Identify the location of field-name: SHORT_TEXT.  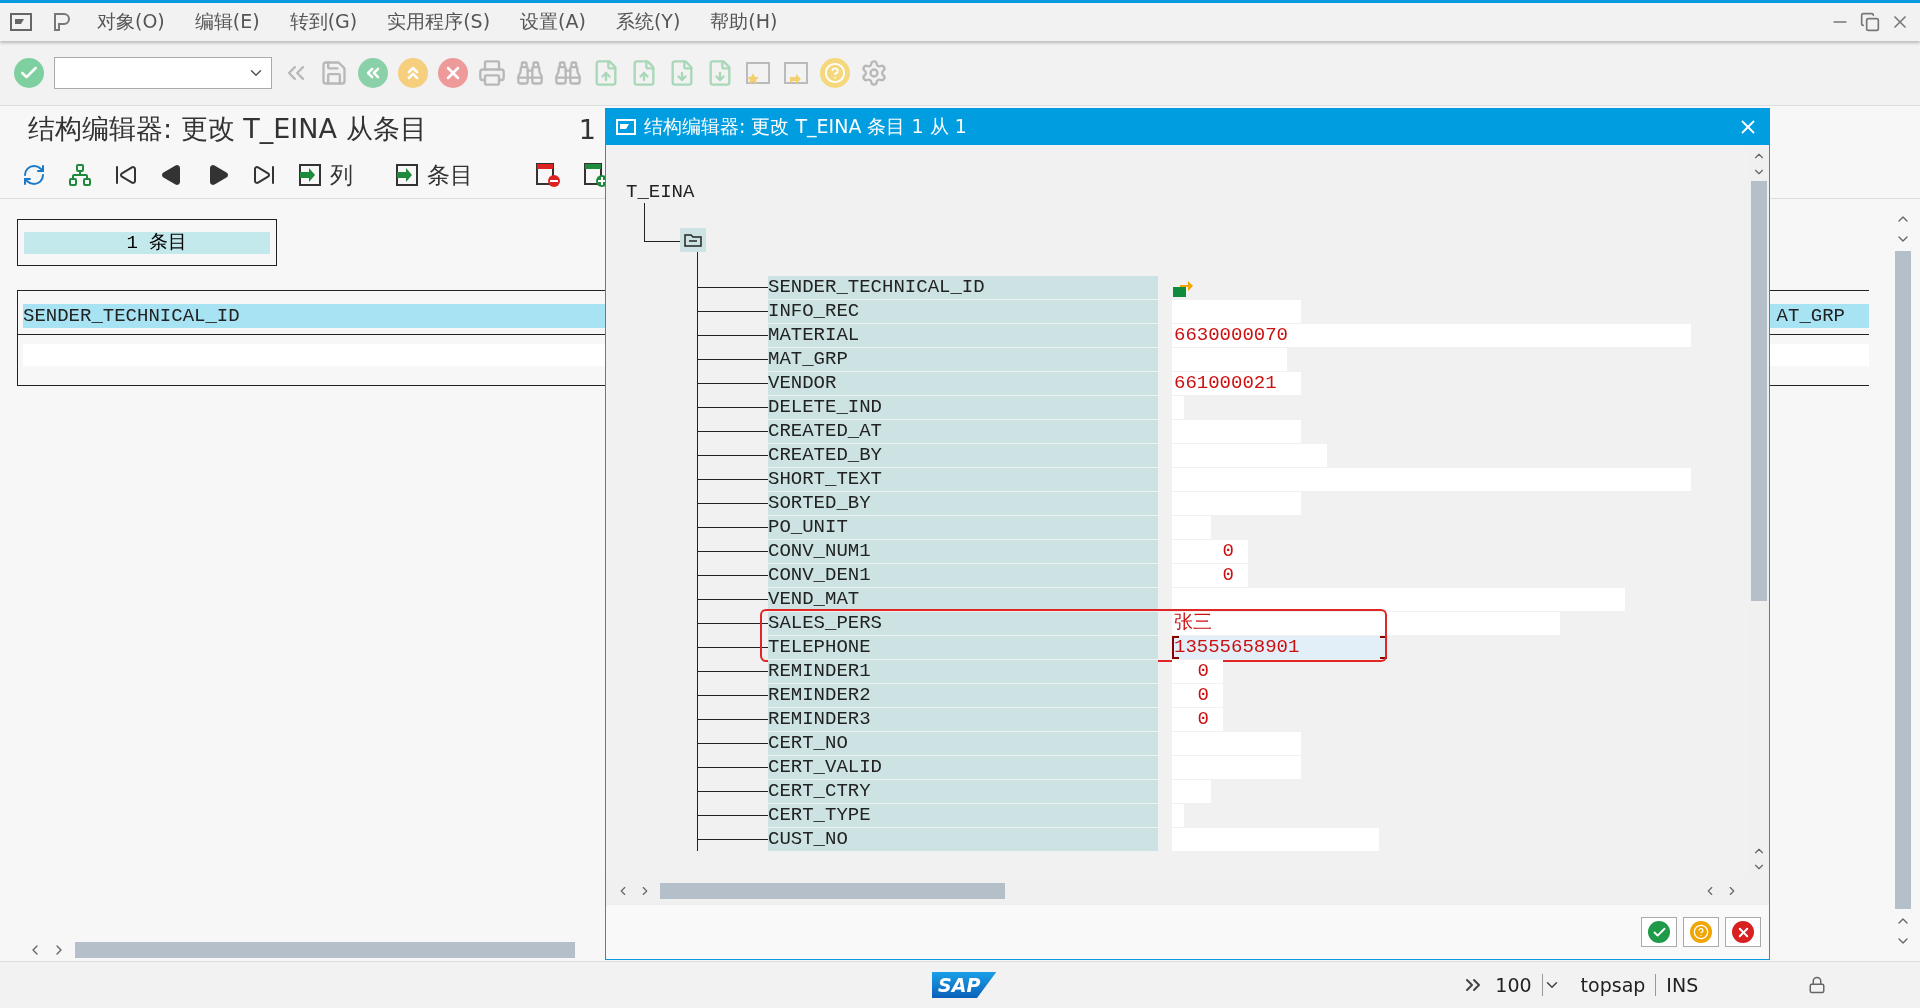
(963, 479).